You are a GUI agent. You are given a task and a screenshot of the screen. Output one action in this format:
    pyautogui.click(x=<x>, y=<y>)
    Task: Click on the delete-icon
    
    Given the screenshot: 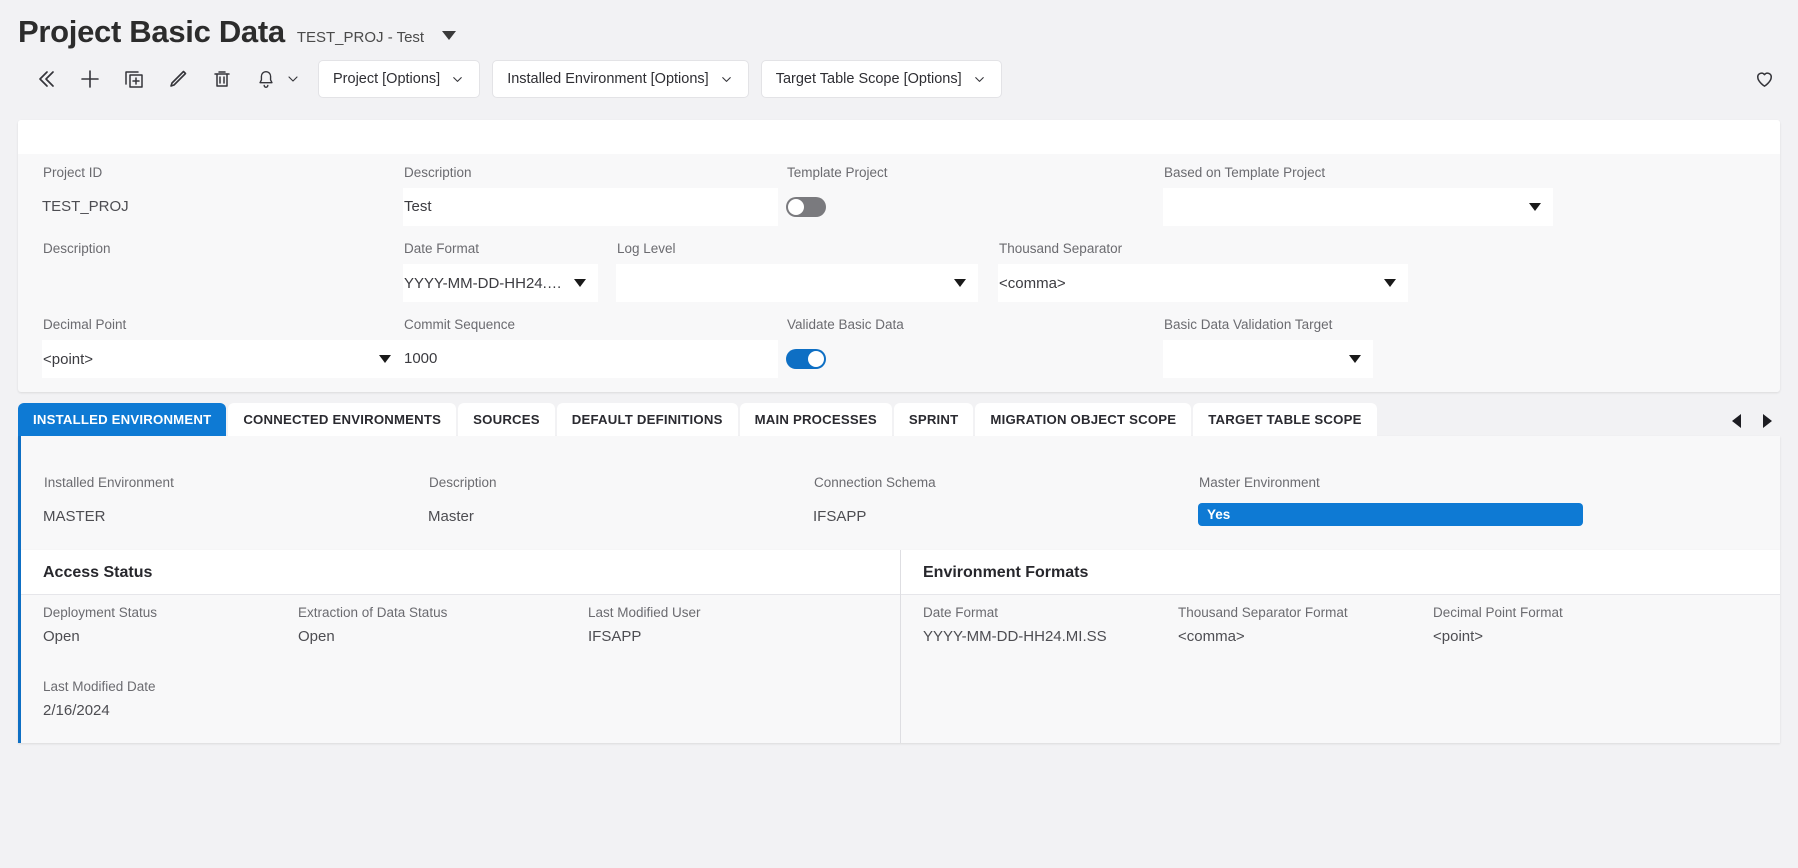 What is the action you would take?
    pyautogui.click(x=222, y=79)
    